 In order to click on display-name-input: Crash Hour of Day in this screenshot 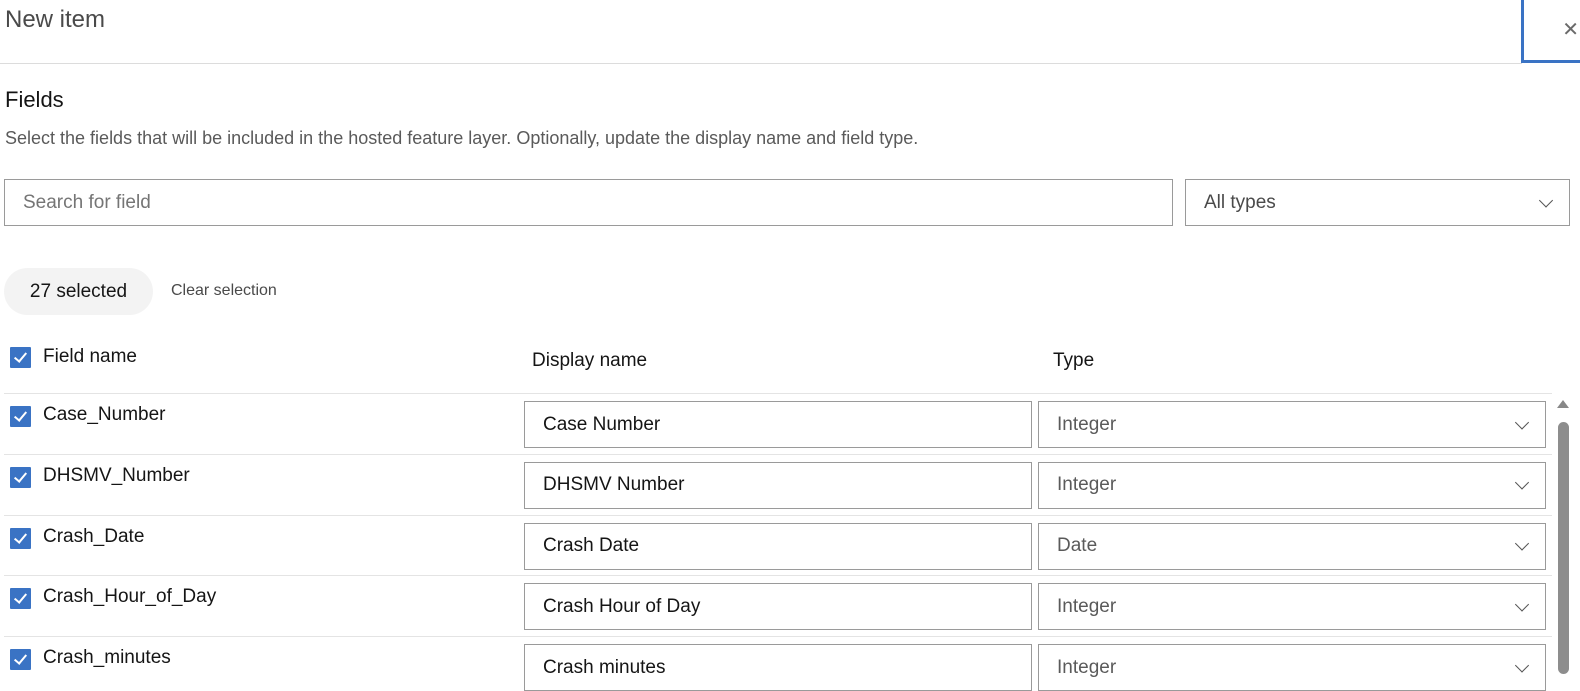, I will do `click(778, 607)`.